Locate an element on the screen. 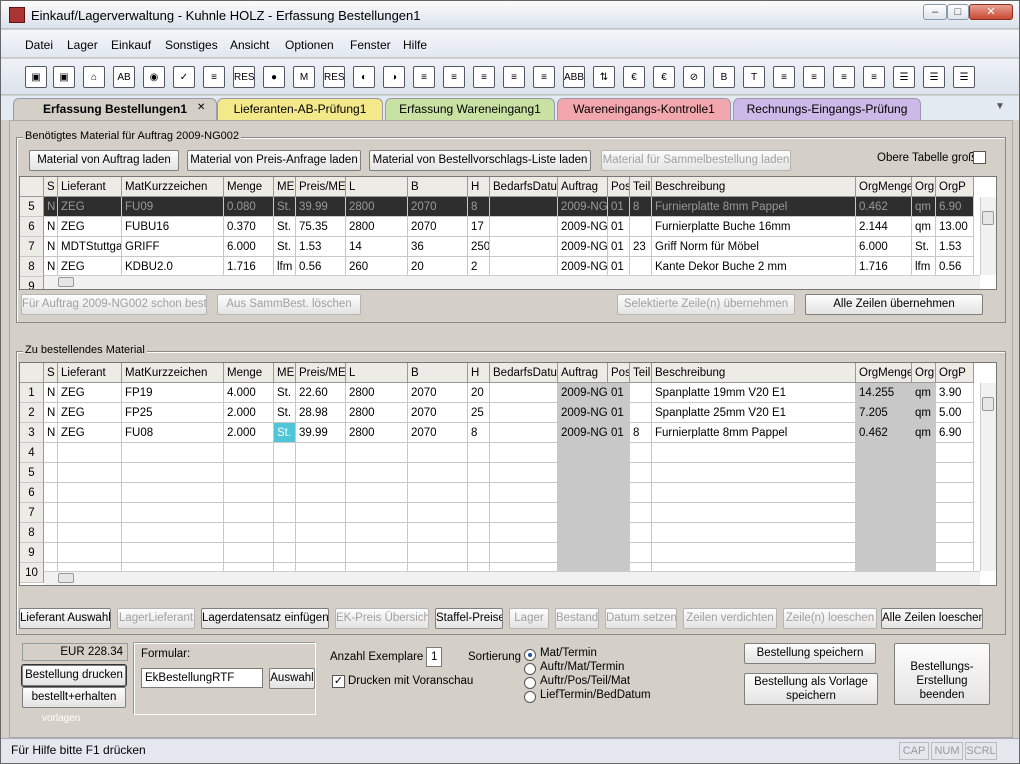 Image resolution: width=1020 pixels, height=764 pixels. tab-menu-icon: ▼ is located at coordinates (1000, 106).